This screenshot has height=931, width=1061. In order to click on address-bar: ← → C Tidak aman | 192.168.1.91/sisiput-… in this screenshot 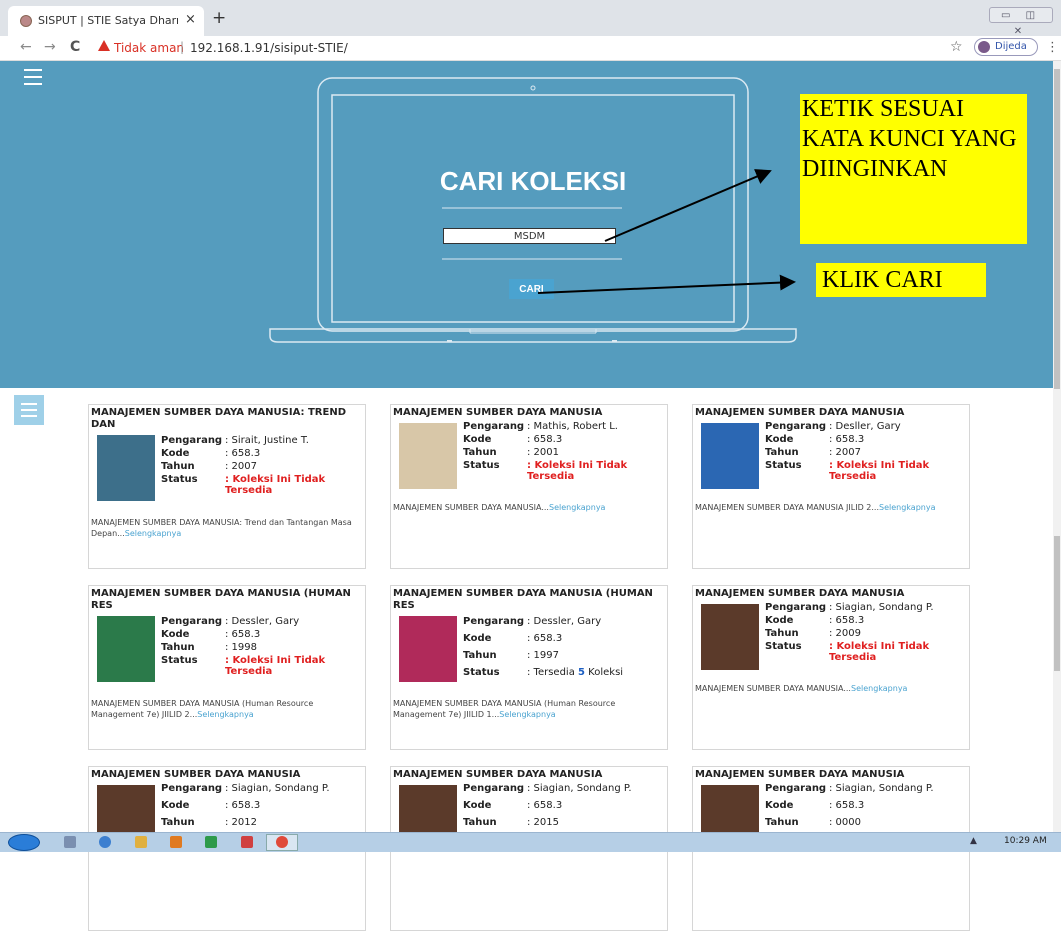, I will do `click(530, 48)`.